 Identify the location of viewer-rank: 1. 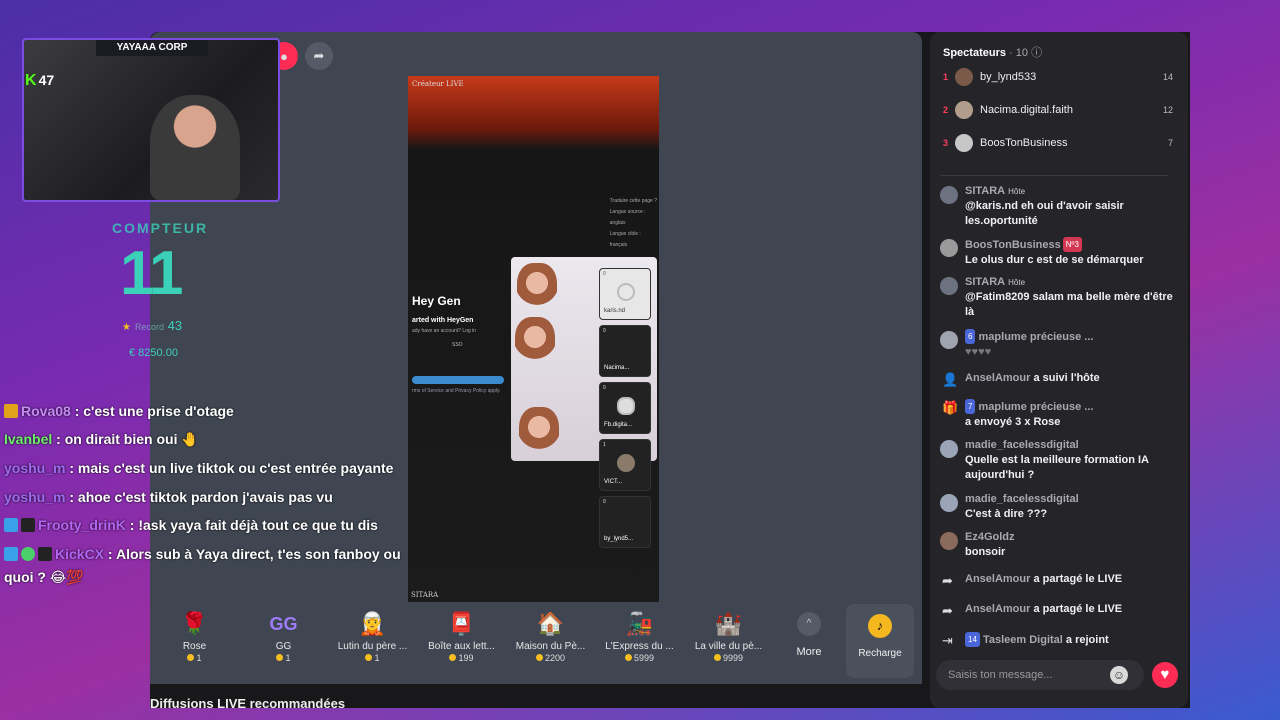
(946, 77).